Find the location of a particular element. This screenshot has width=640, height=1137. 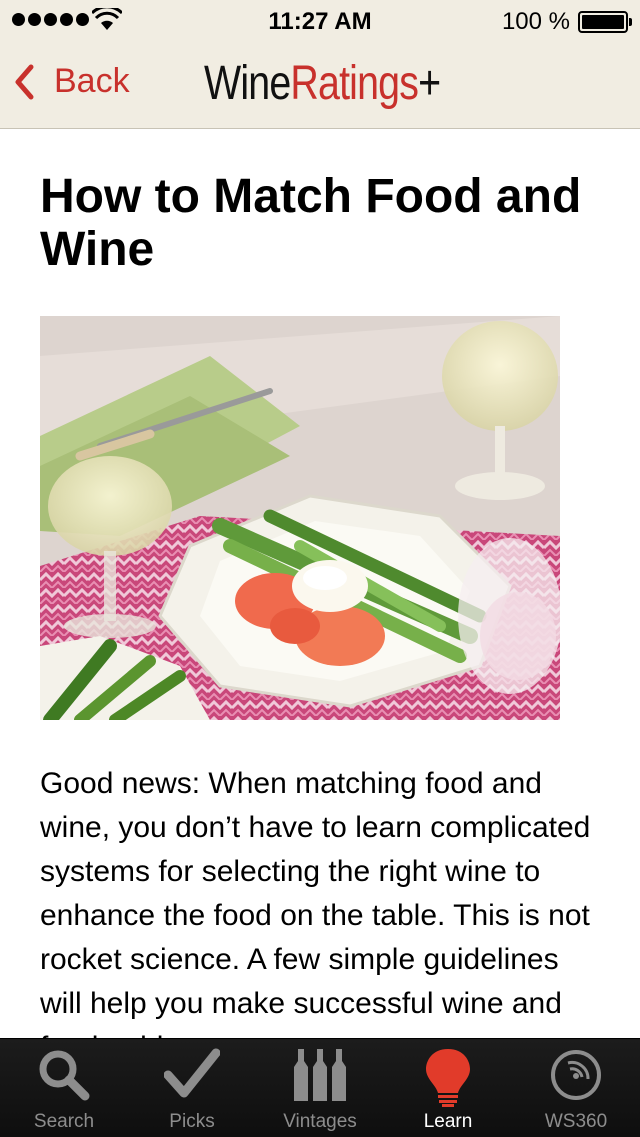

tab-learn: Learn is located at coordinates (448, 1088).